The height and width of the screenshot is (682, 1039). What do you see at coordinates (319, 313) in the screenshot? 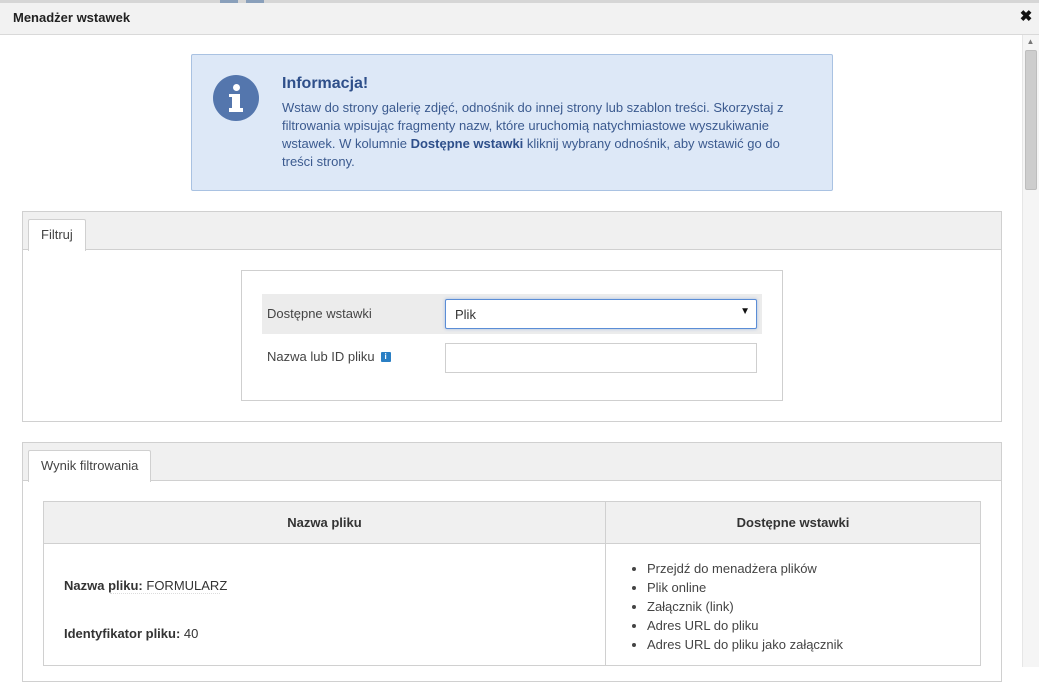
I see `available-inserts-label: Dostępne wstawki` at bounding box center [319, 313].